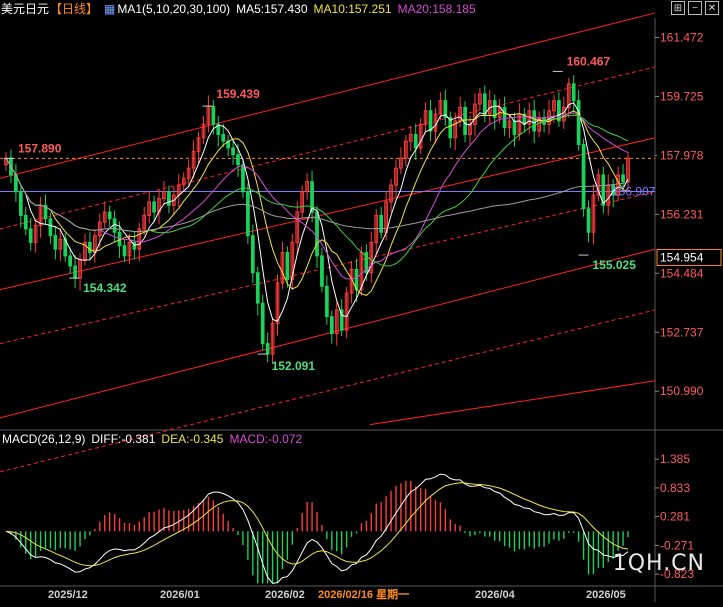 This screenshot has width=723, height=607. I want to click on close-icon: ✕, so click(712, 8).